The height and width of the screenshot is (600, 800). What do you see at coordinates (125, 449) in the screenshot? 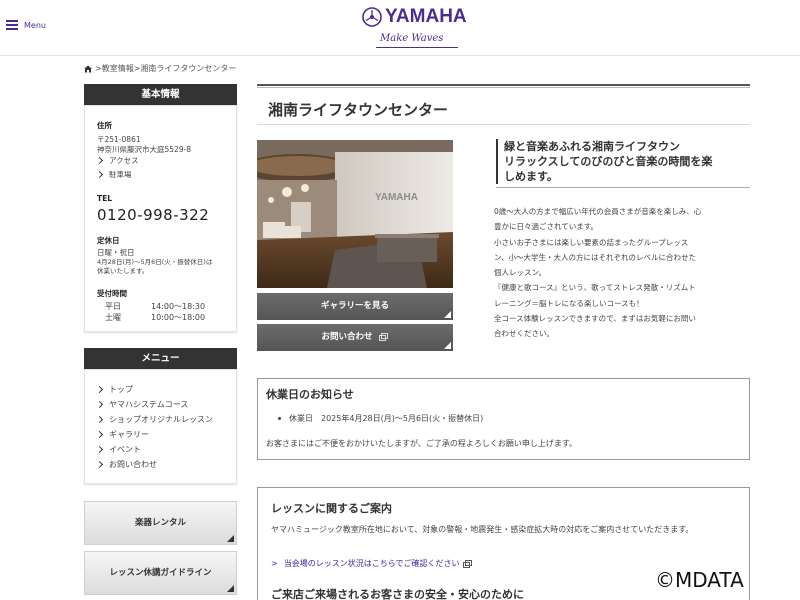
I see `menu-item-label: イベント` at bounding box center [125, 449].